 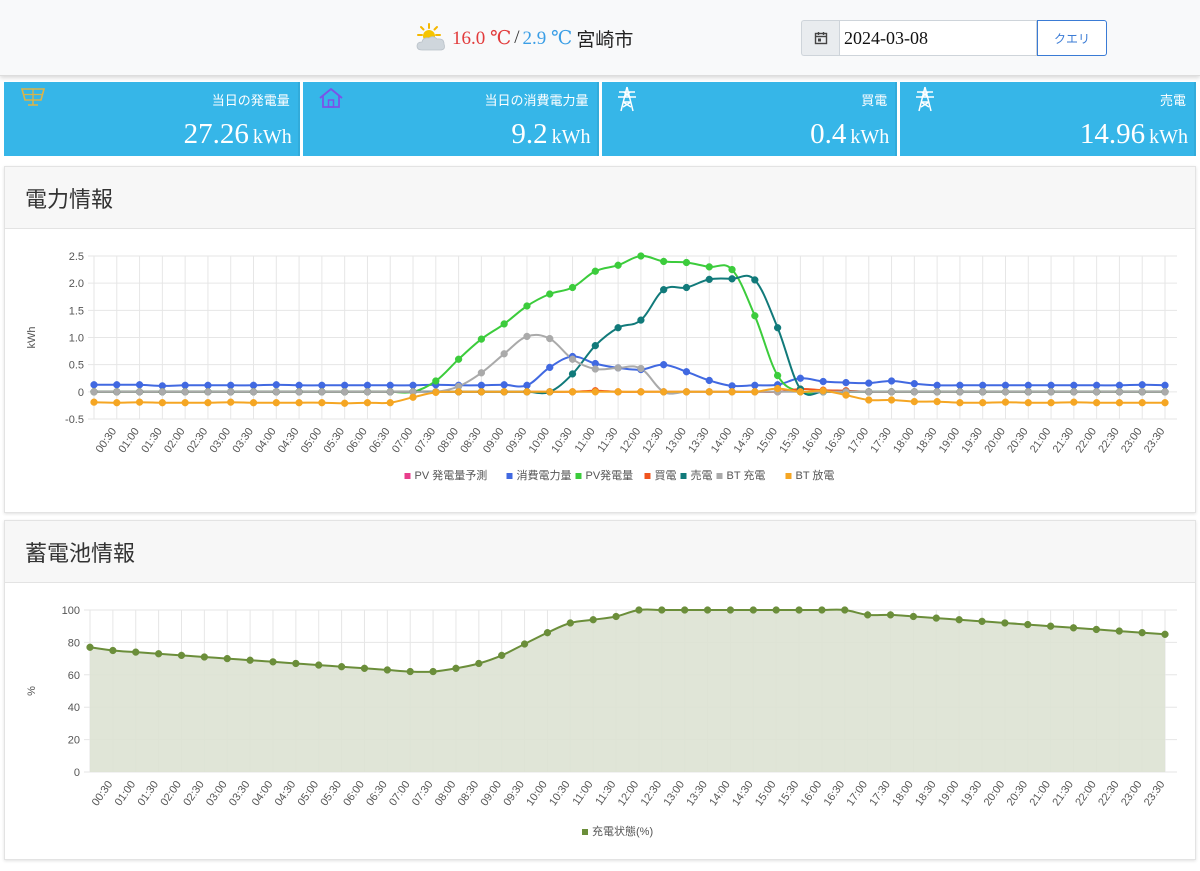 What do you see at coordinates (446, 793) in the screenshot?
I see `x-tick-label: 08:00` at bounding box center [446, 793].